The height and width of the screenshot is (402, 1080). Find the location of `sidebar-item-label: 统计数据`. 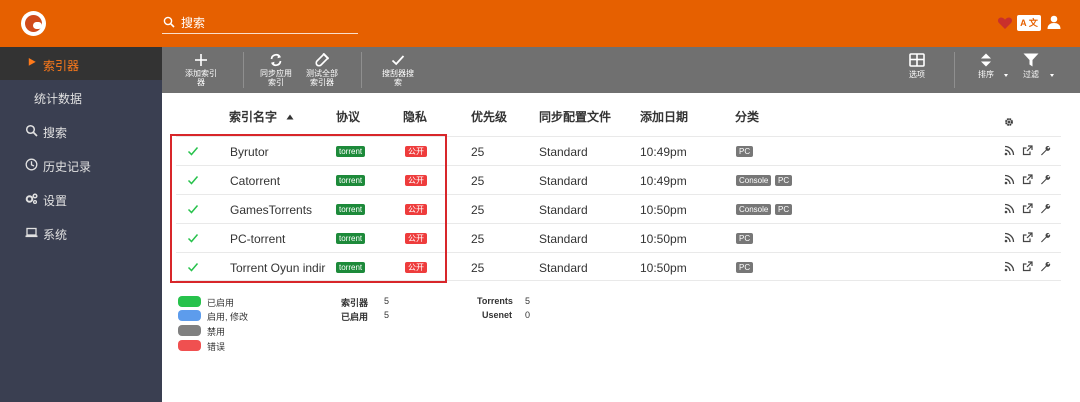

sidebar-item-label: 统计数据 is located at coordinates (58, 99).